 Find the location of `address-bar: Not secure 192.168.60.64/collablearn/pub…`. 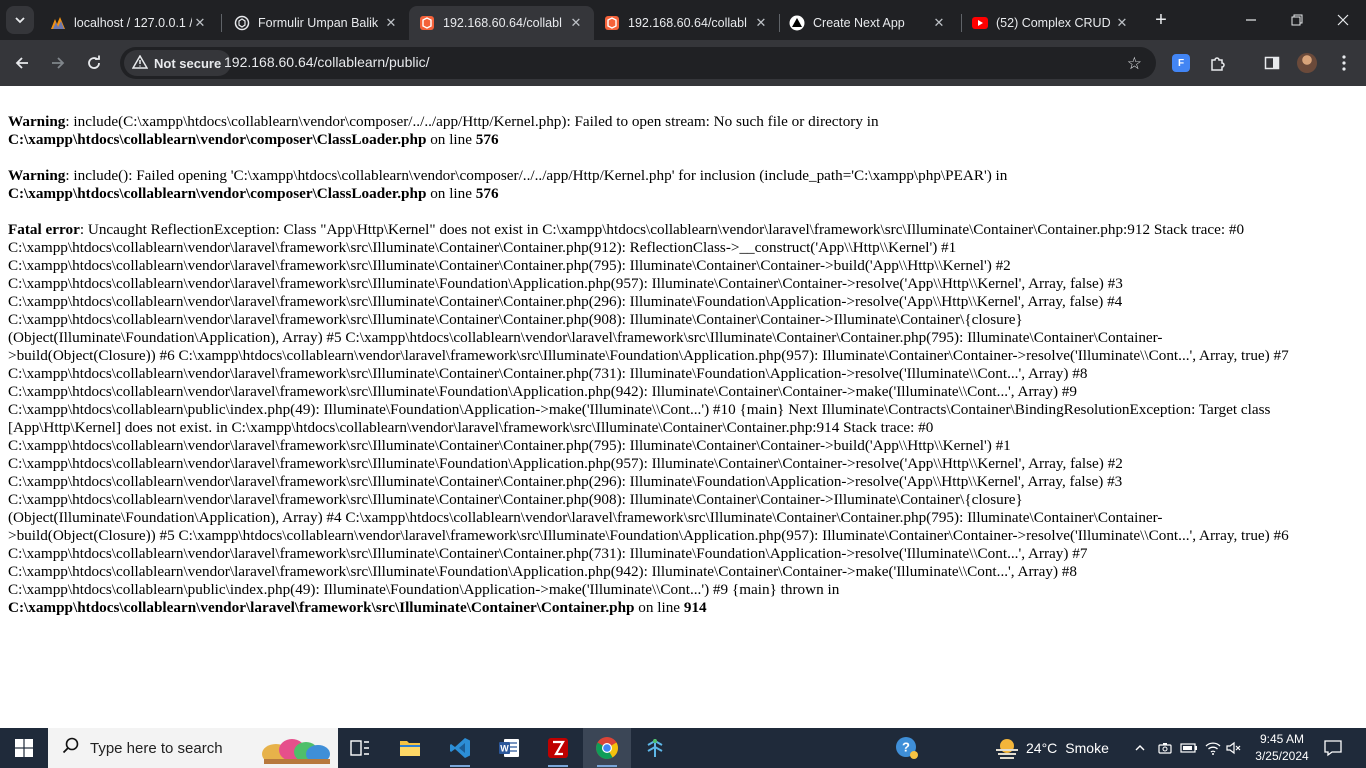

address-bar: Not secure 192.168.60.64/collablearn/pub… is located at coordinates (638, 63).